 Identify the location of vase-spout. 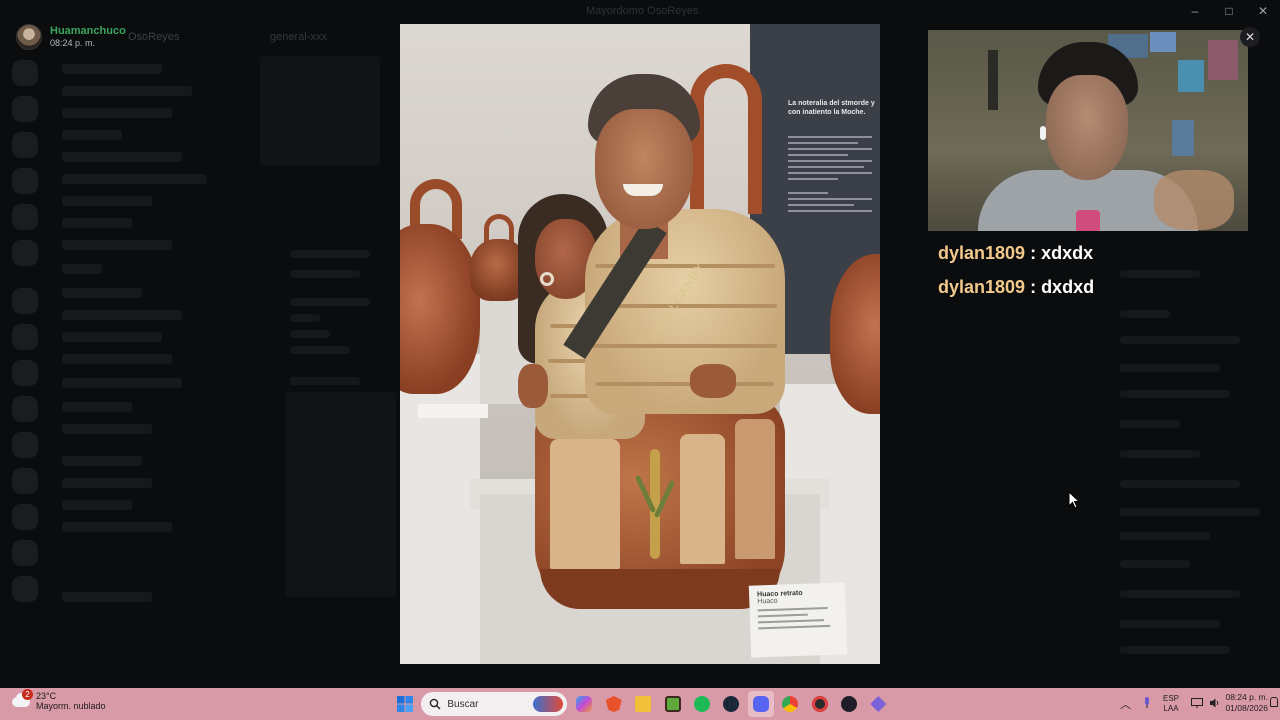
(726, 139).